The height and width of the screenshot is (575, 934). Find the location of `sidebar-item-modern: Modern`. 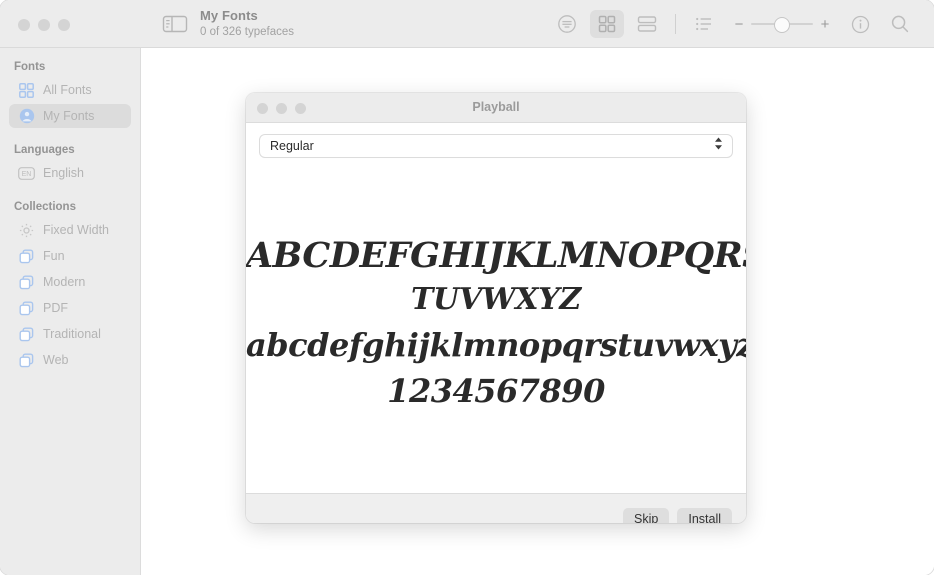

sidebar-item-modern: Modern is located at coordinates (70, 282).